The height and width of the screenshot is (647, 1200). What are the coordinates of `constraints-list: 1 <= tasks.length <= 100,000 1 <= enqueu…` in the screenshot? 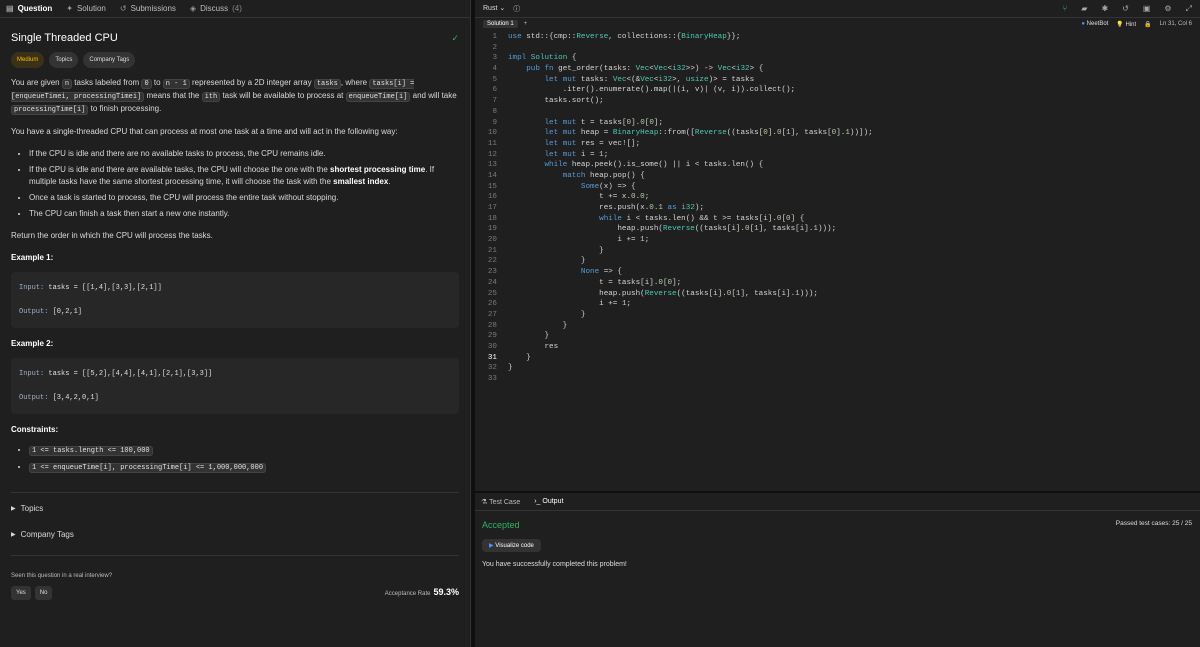 It's located at (235, 459).